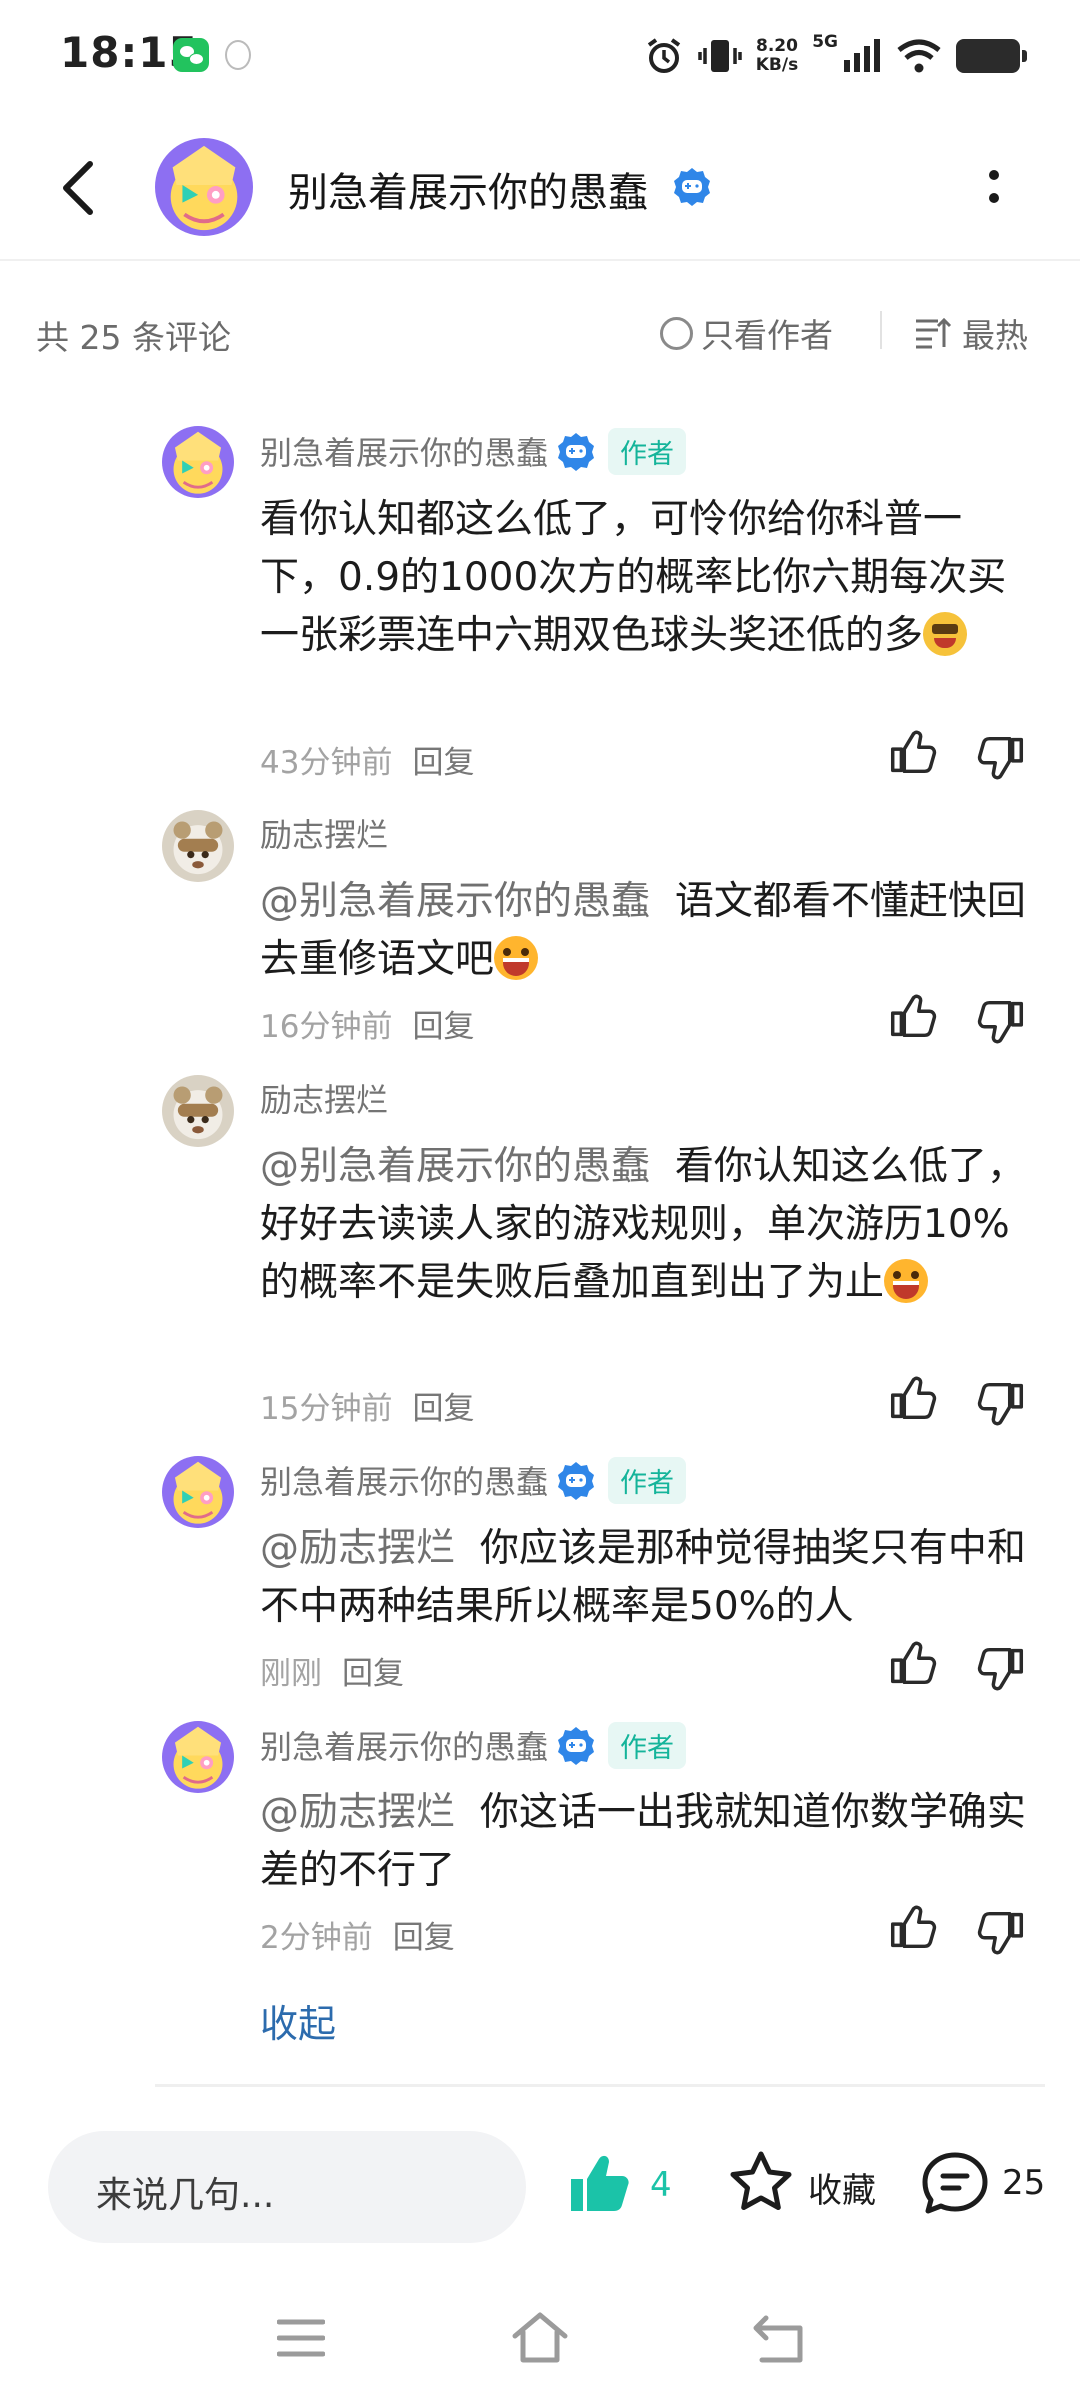 This screenshot has height=2400, width=1080. Describe the element at coordinates (780, 2339) in the screenshot. I see `back-icon` at that location.